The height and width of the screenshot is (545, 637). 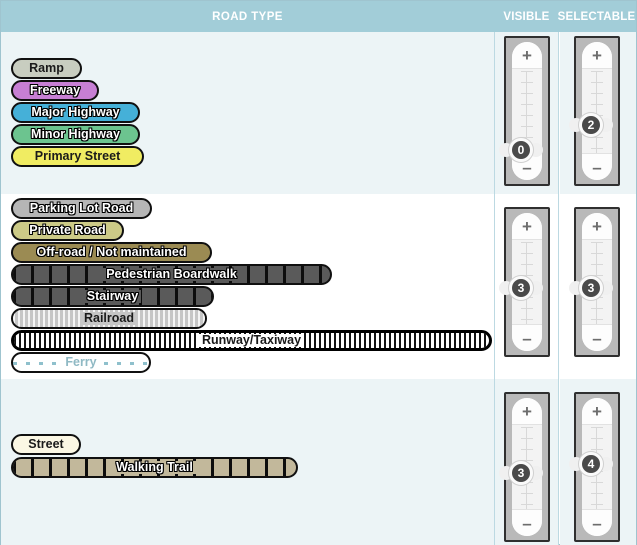 I want to click on road-type-pill: Pedestrian Boardwalk, so click(x=171, y=274).